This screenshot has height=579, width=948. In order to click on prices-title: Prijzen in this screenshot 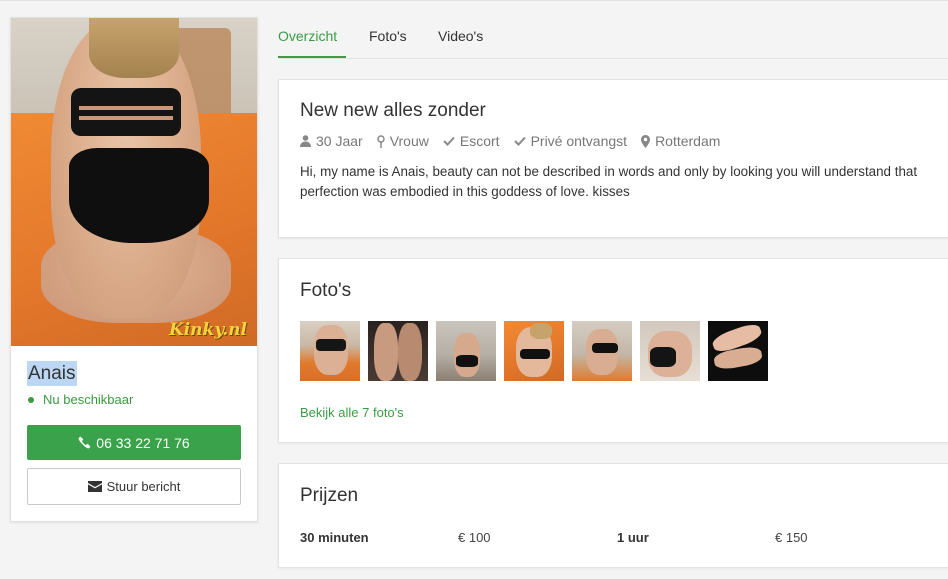, I will do `click(329, 495)`.